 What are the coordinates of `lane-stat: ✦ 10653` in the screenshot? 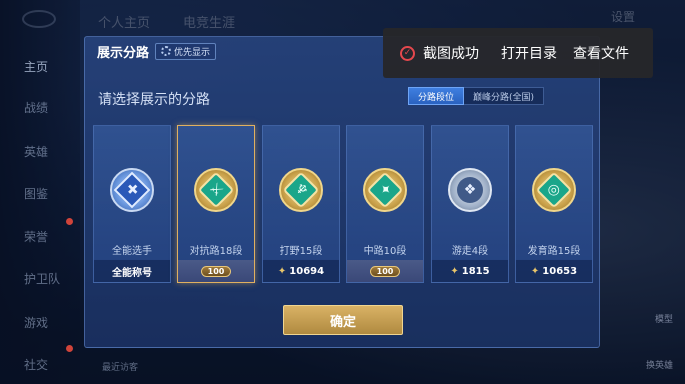 It's located at (554, 271).